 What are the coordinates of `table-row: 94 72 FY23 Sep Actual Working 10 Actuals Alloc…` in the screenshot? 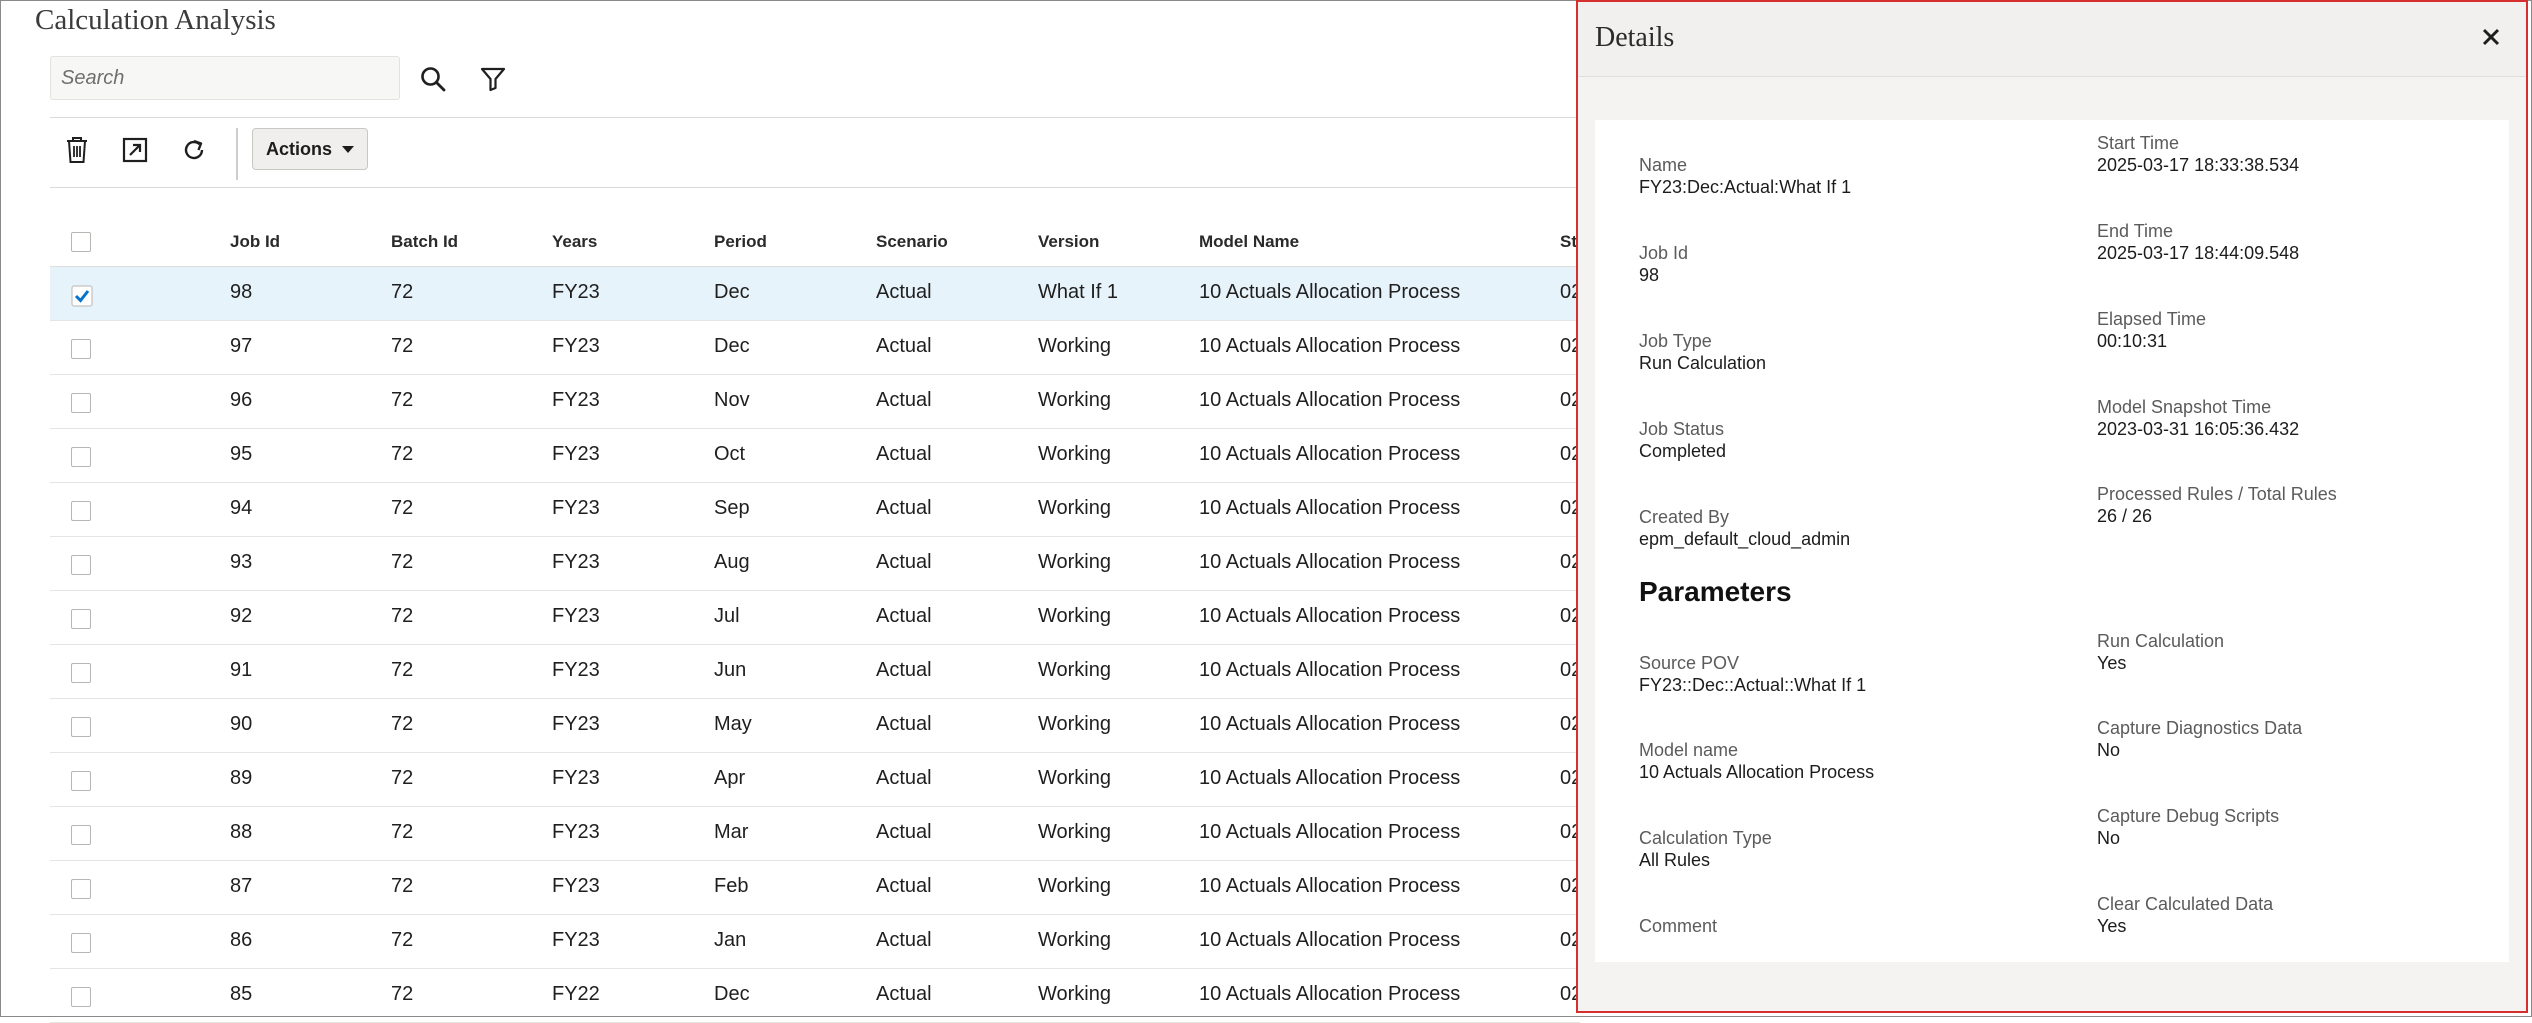 It's located at (816, 510).